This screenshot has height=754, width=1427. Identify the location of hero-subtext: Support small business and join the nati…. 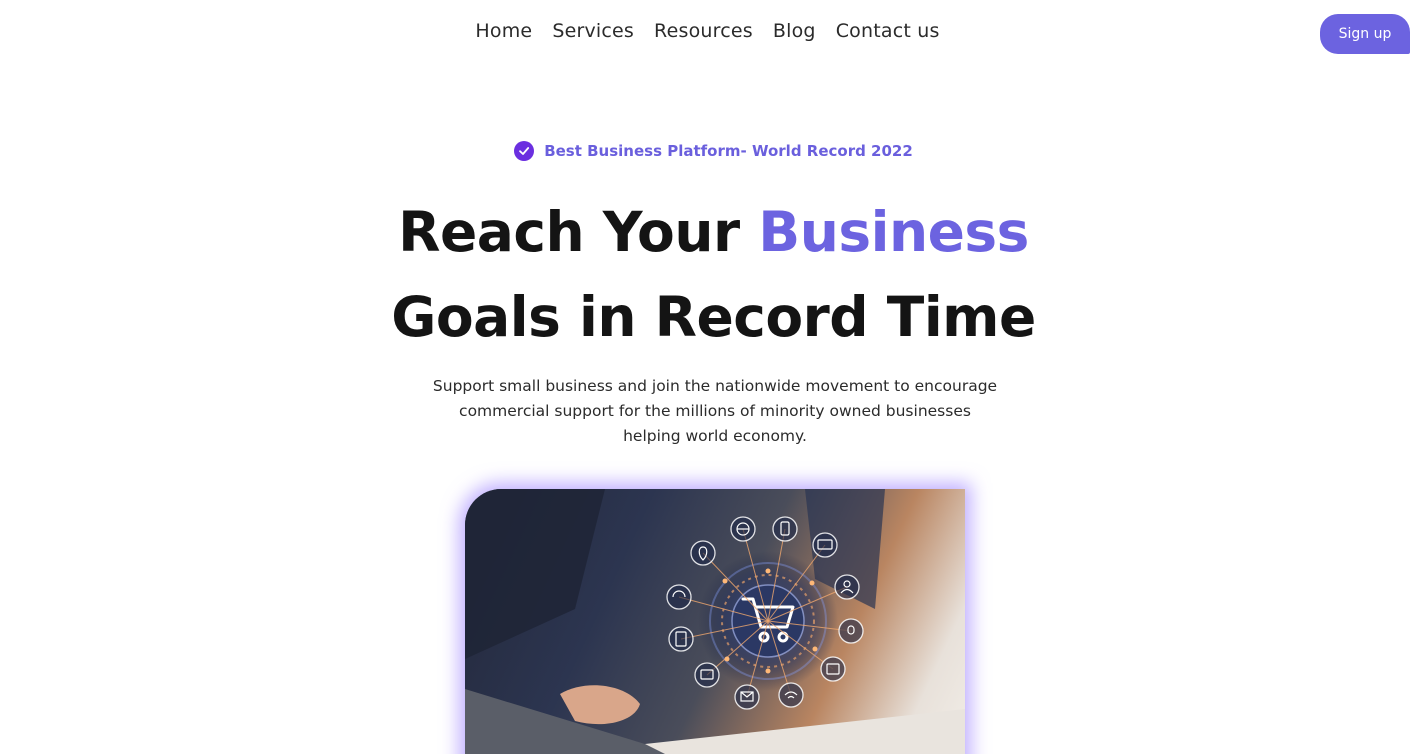
(715, 411).